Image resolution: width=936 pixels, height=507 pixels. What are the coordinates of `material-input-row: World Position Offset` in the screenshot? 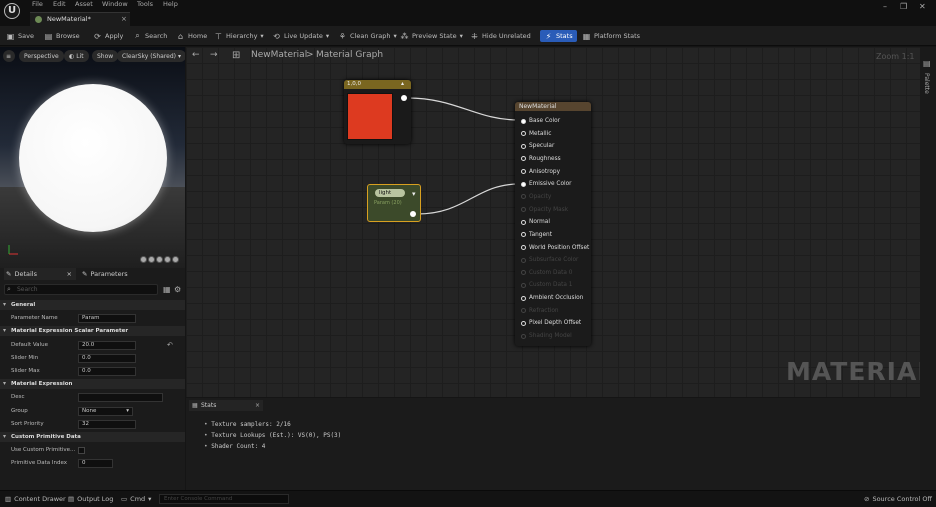 It's located at (555, 248).